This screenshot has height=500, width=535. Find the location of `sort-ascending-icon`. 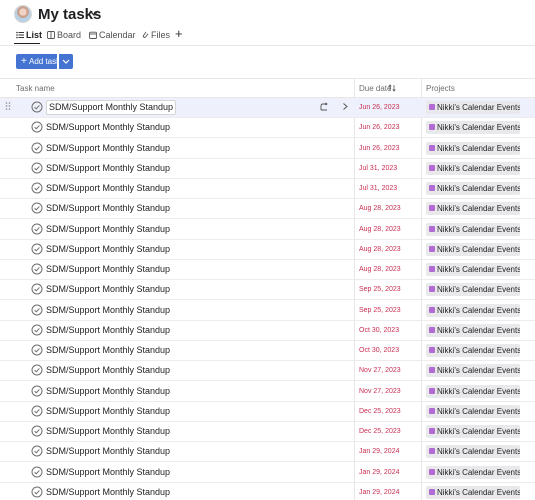

sort-ascending-icon is located at coordinates (392, 88).